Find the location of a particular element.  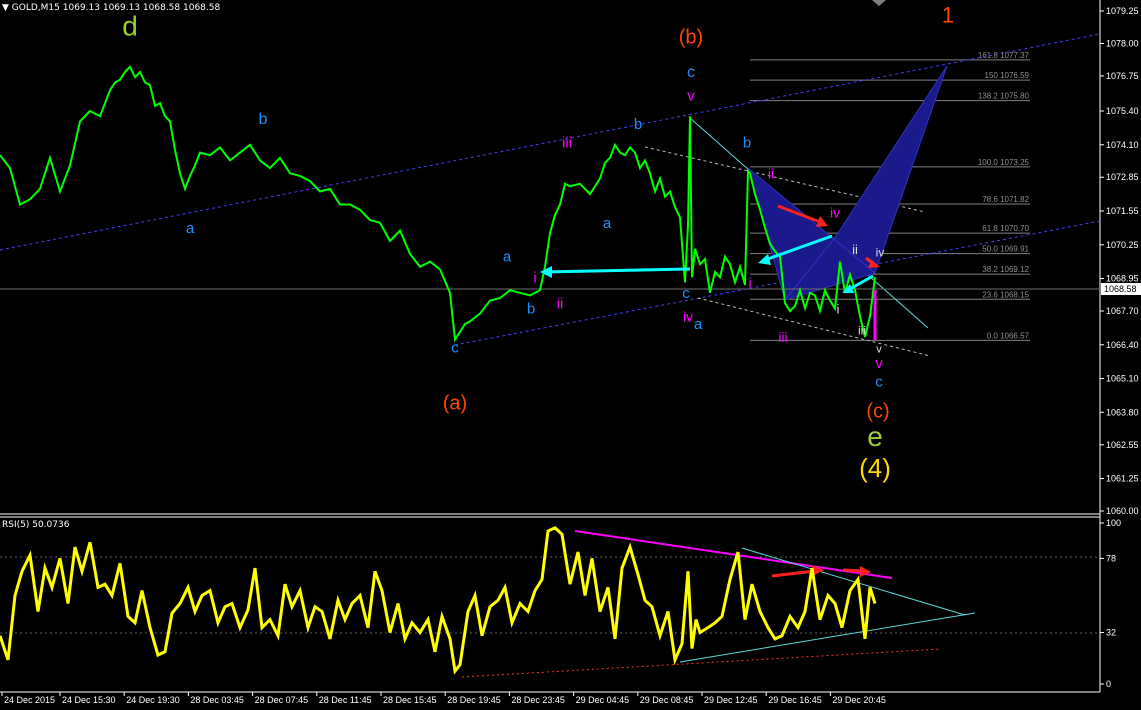

current-price-tag-text: 1068.58 is located at coordinates (1120, 289).